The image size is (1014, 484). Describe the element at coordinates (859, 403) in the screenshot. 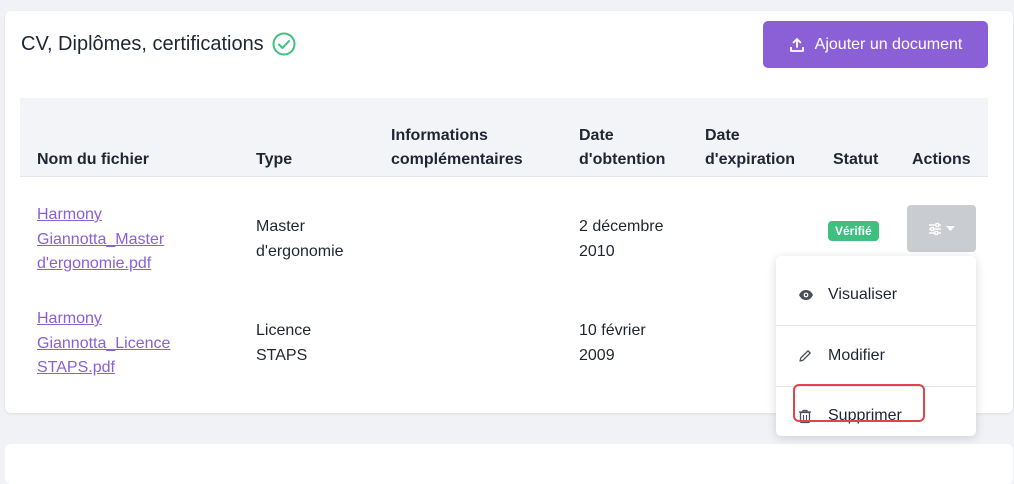

I see `delete-highlight-box` at that location.